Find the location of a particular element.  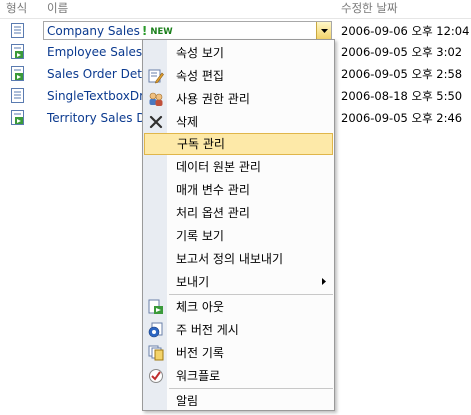

report-name: Territory Sales D is located at coordinates (96, 118).